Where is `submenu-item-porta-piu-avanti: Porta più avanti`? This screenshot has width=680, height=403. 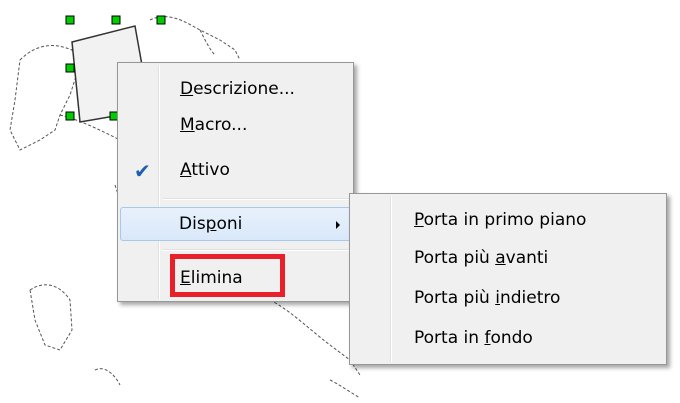 submenu-item-porta-piu-avanti: Porta più avanti is located at coordinates (508, 258).